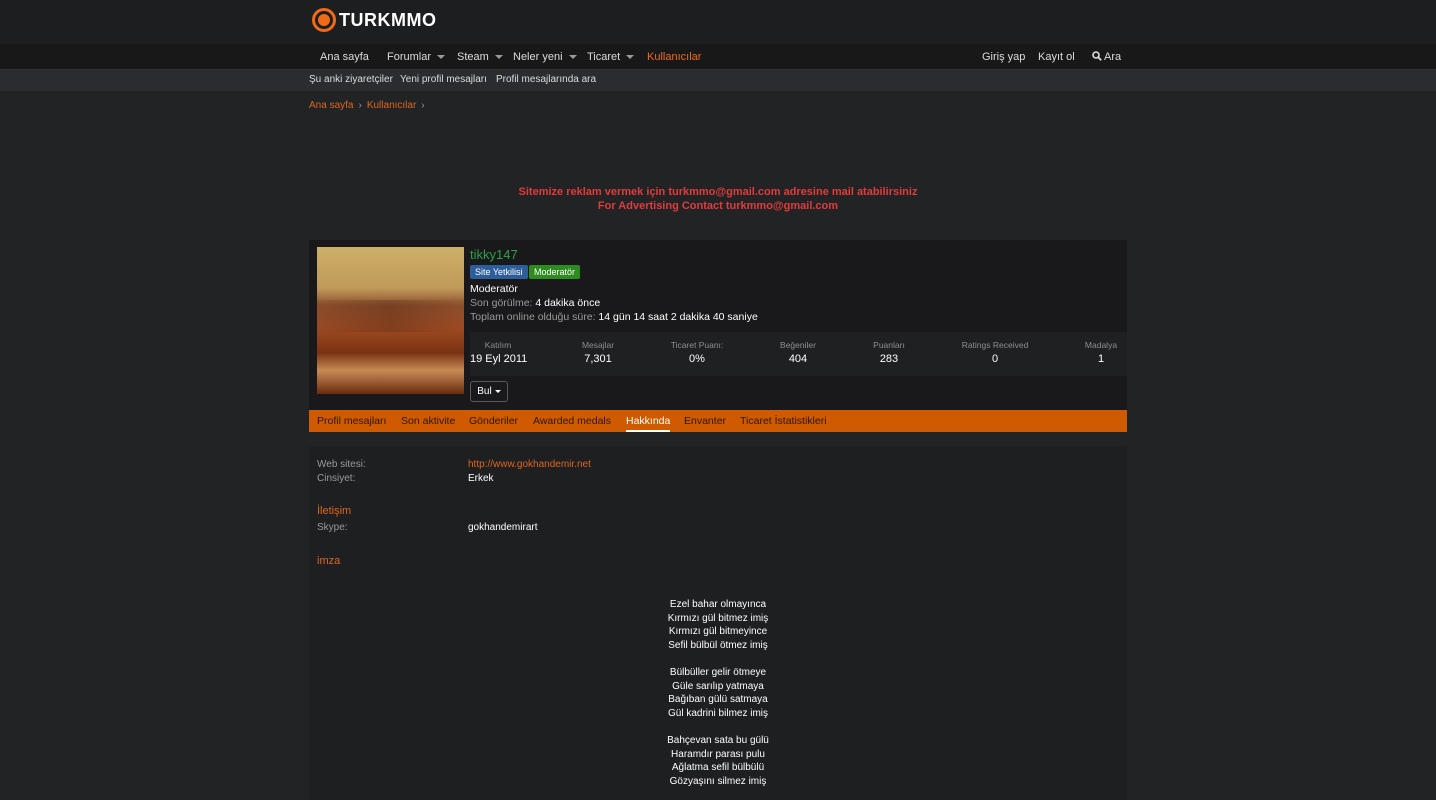 Image resolution: width=1436 pixels, height=800 pixels. What do you see at coordinates (443, 79) in the screenshot?
I see `subnav-new-profile-posts: Yeni profil mesajları` at bounding box center [443, 79].